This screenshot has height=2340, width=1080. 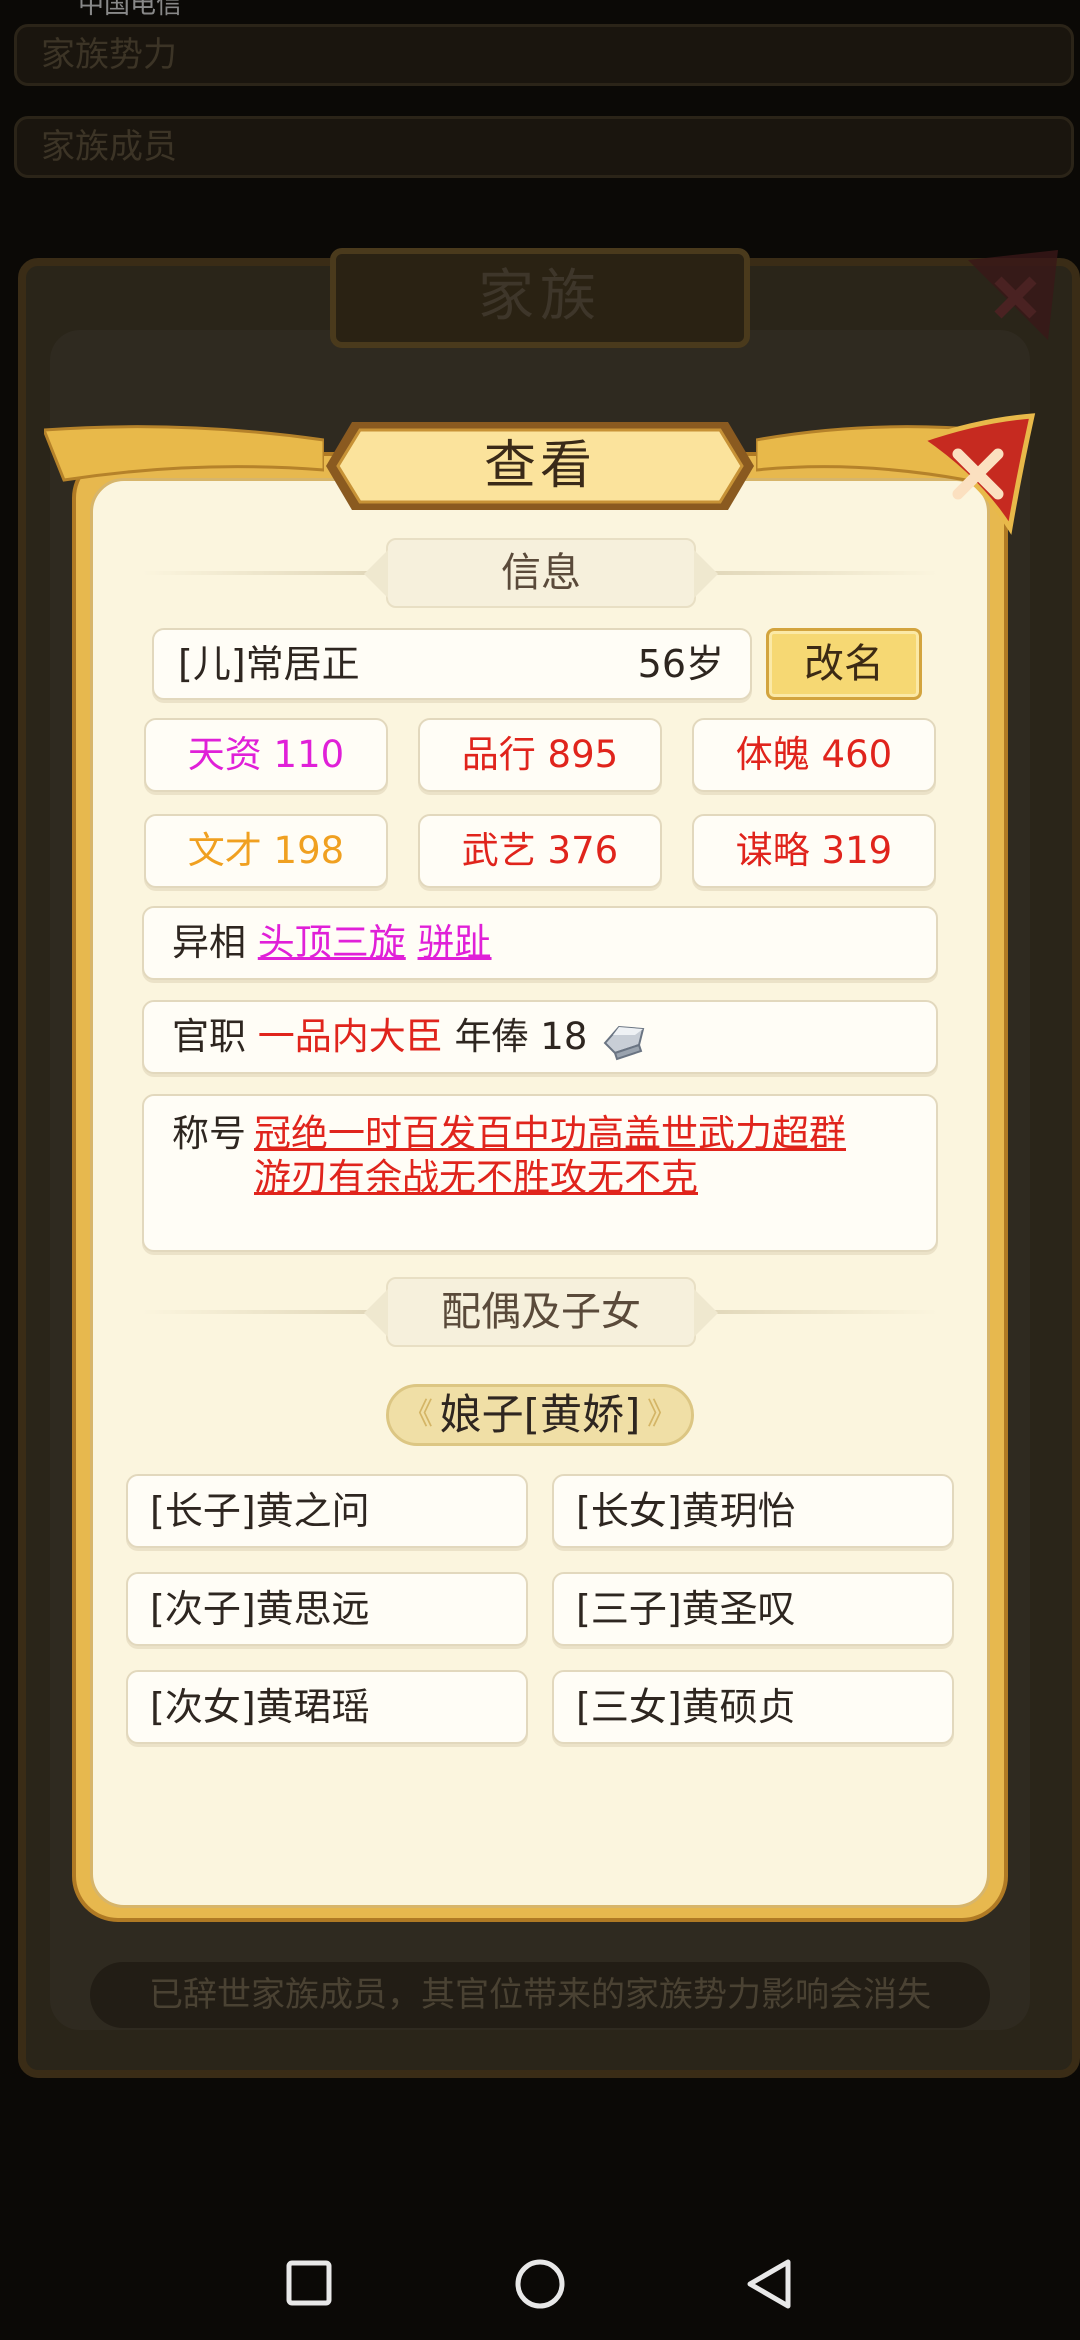 What do you see at coordinates (260, 1707) in the screenshot?
I see `child-name: [次女]黄珺瑶` at bounding box center [260, 1707].